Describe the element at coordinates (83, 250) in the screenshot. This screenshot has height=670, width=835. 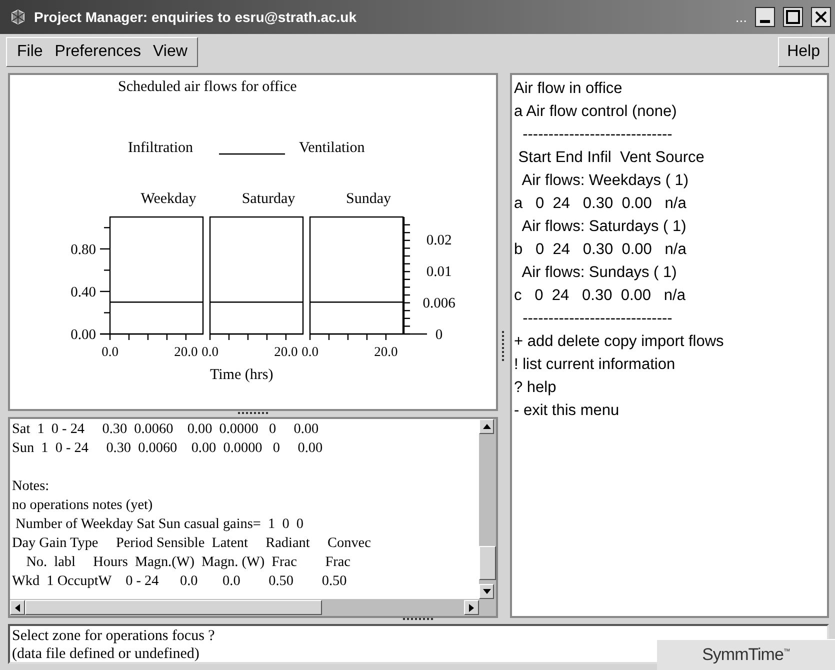
I see `tick-label: 0.80` at that location.